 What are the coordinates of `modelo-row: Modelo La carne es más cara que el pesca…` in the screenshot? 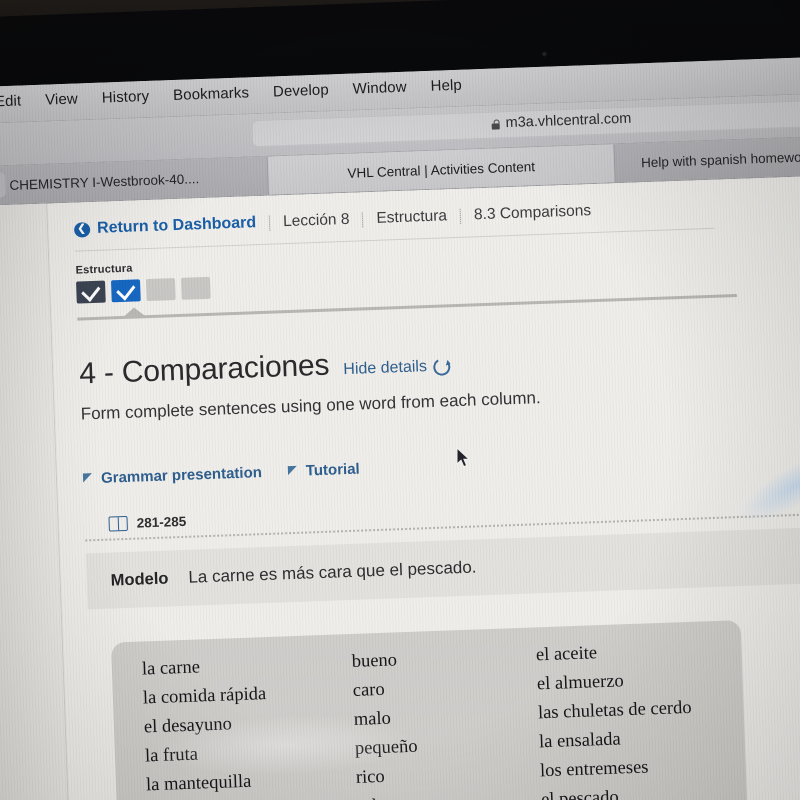 It's located at (442, 568).